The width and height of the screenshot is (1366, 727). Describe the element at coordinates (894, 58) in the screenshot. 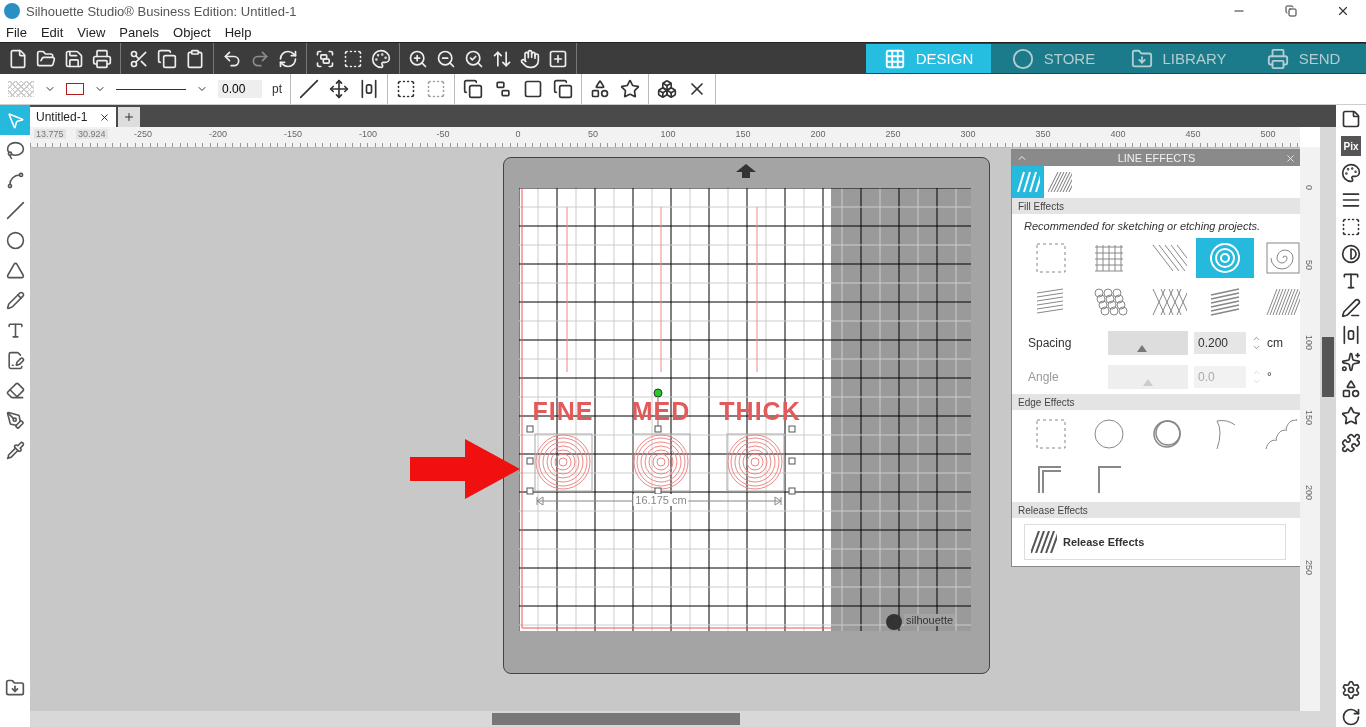

I see `design-tab-icon` at that location.